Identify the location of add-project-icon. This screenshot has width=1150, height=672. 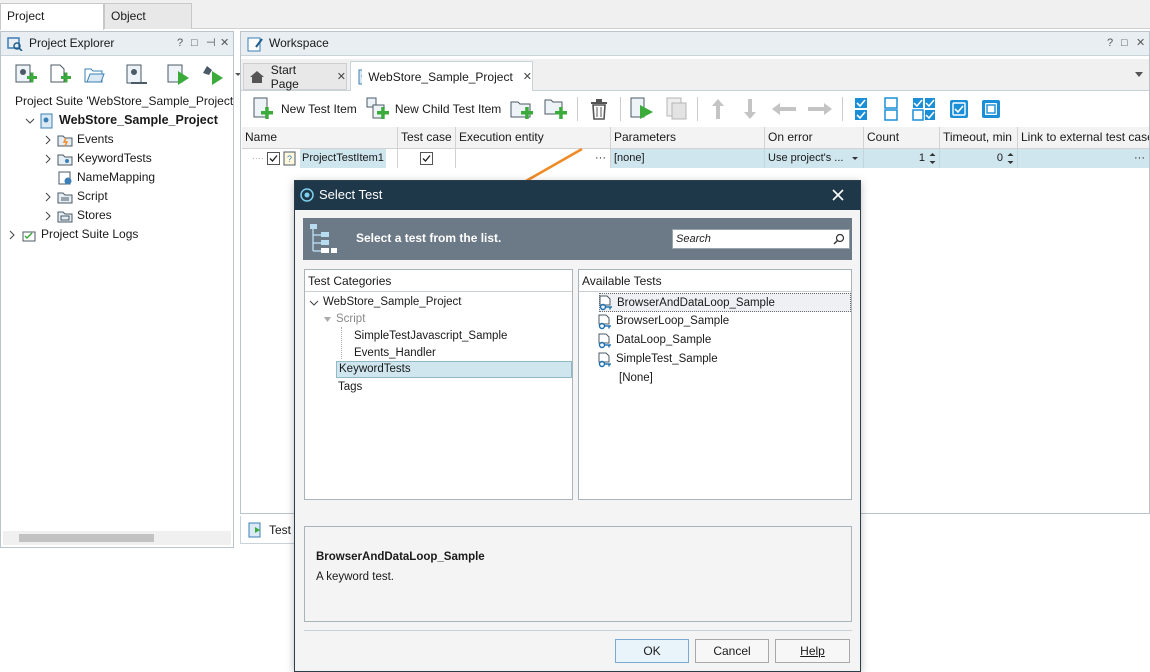
(26, 75).